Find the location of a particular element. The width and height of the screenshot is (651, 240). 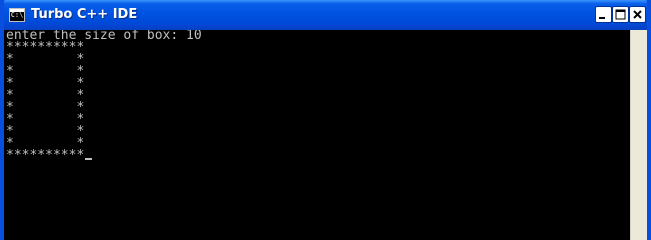

maximize-button is located at coordinates (620, 14).